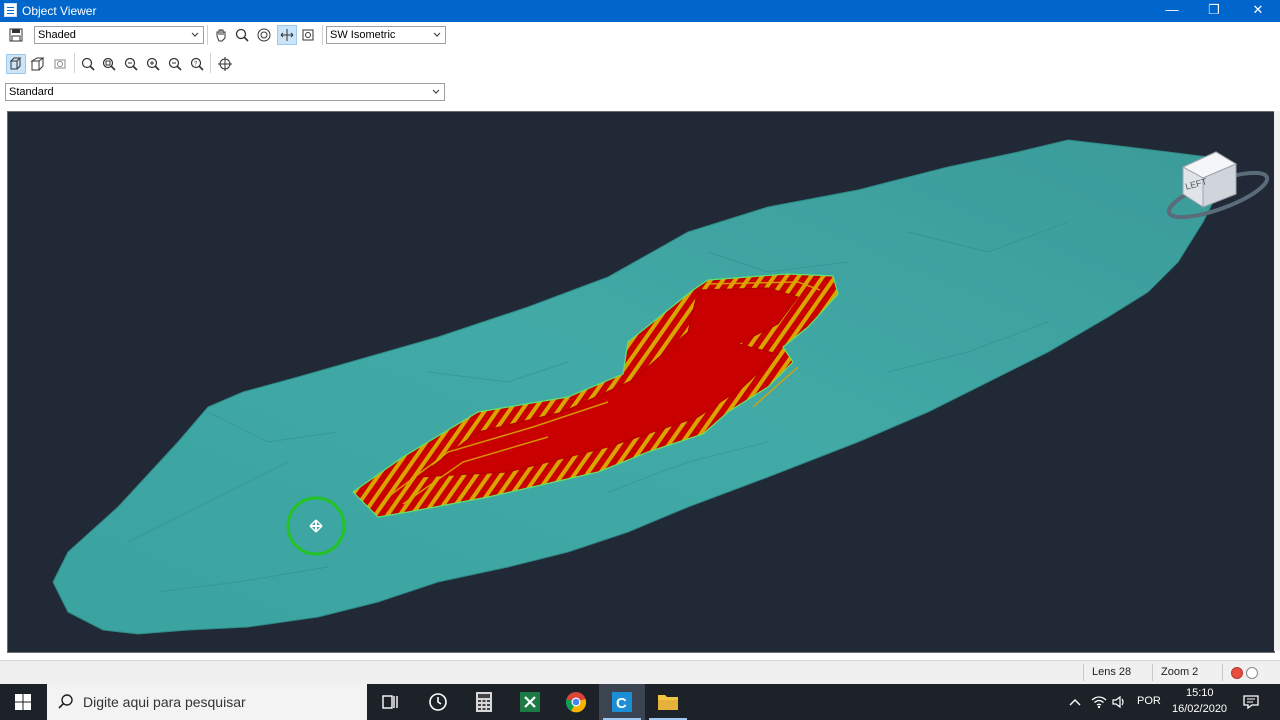 Image resolution: width=1280 pixels, height=720 pixels. I want to click on view-value: SW Isometric, so click(363, 35).